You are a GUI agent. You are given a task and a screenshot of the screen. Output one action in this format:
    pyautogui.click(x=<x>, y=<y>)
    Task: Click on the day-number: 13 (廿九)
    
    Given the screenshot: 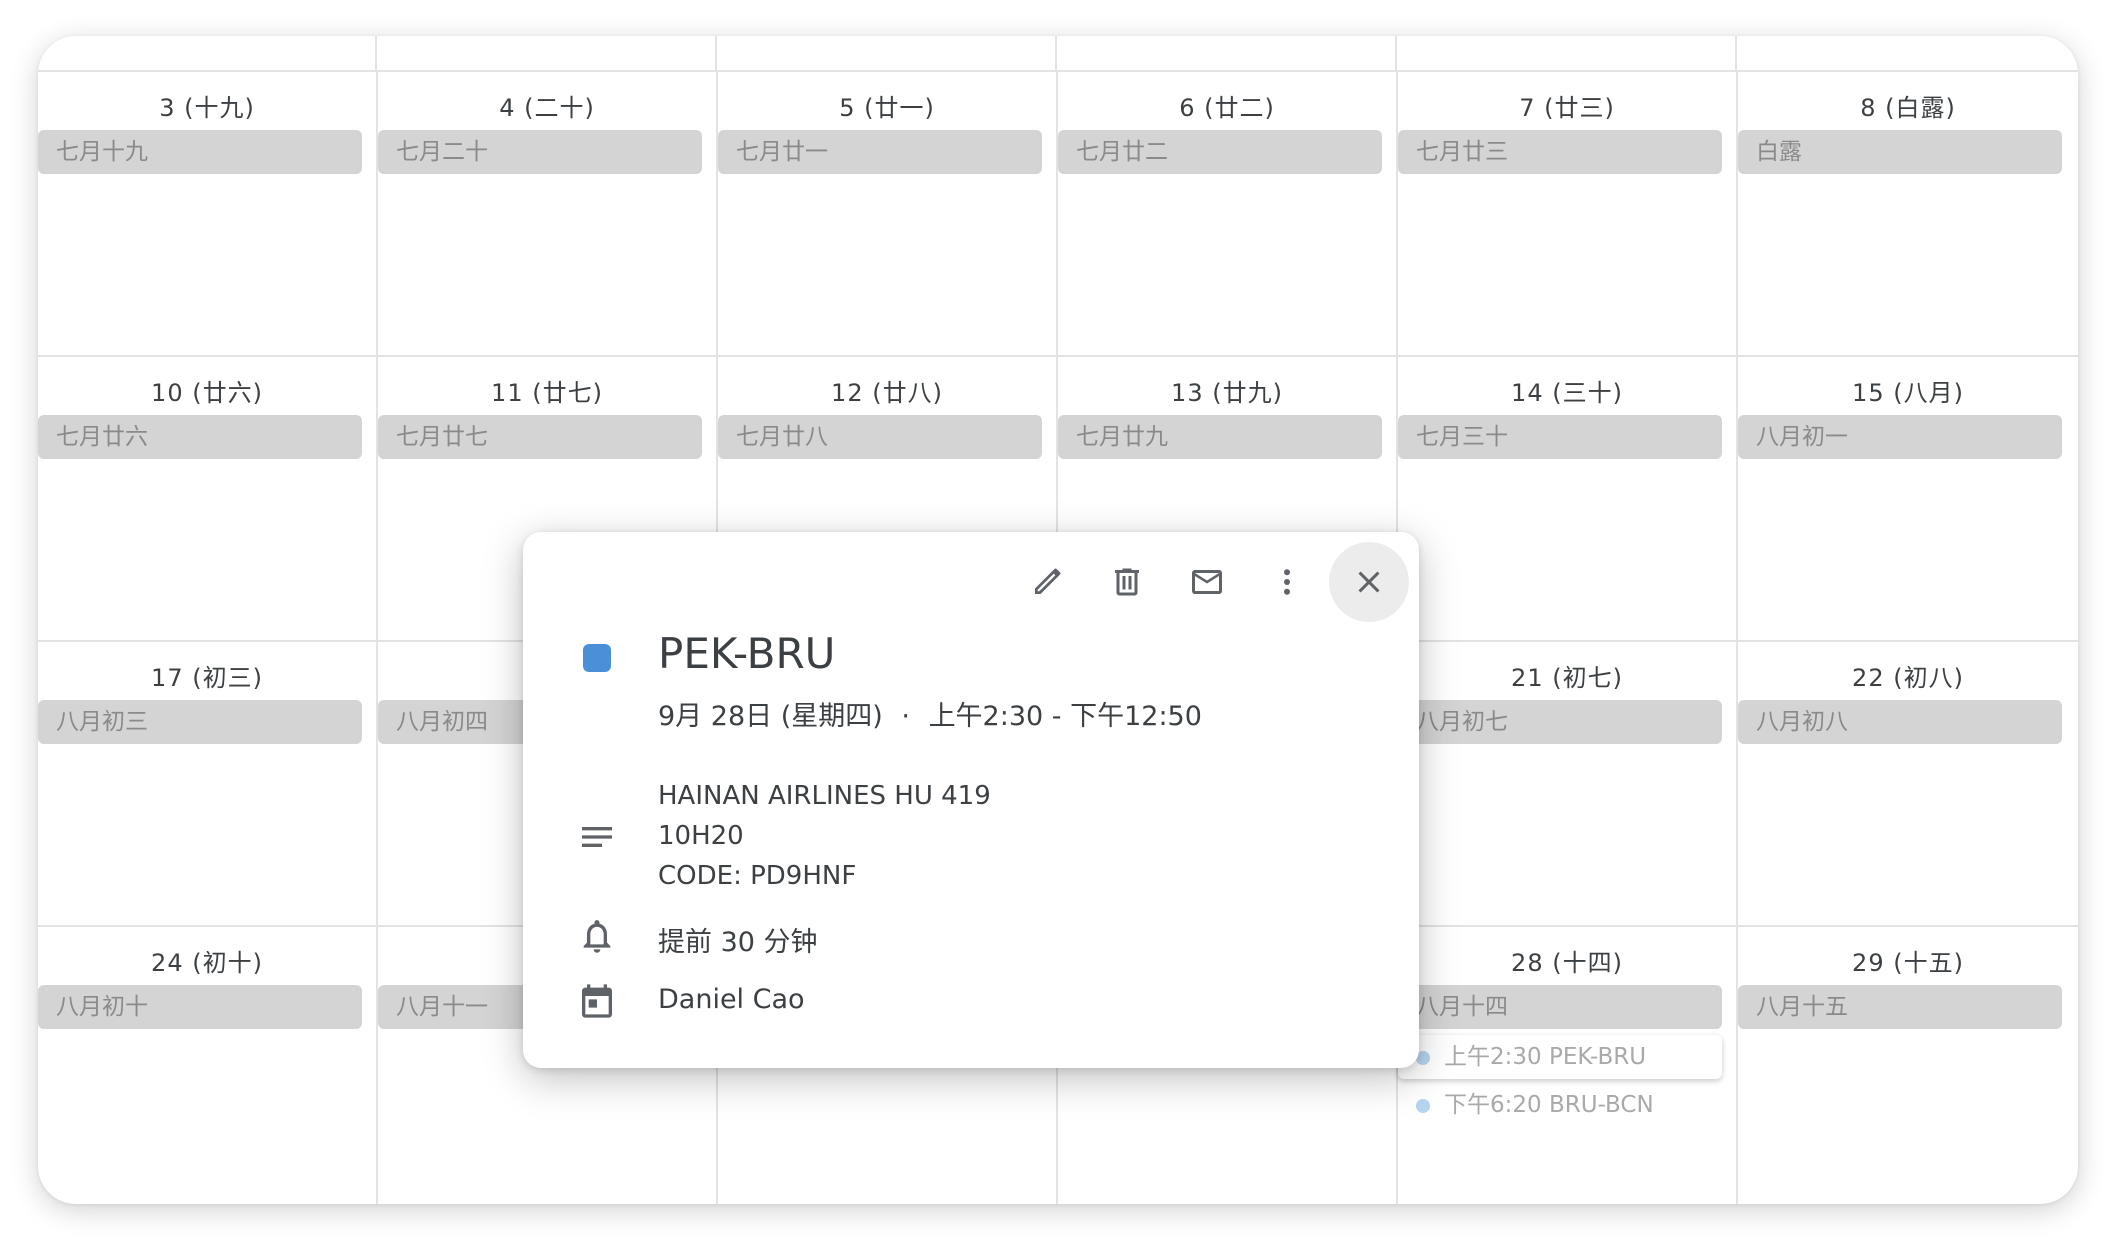 What is the action you would take?
    pyautogui.click(x=1227, y=393)
    